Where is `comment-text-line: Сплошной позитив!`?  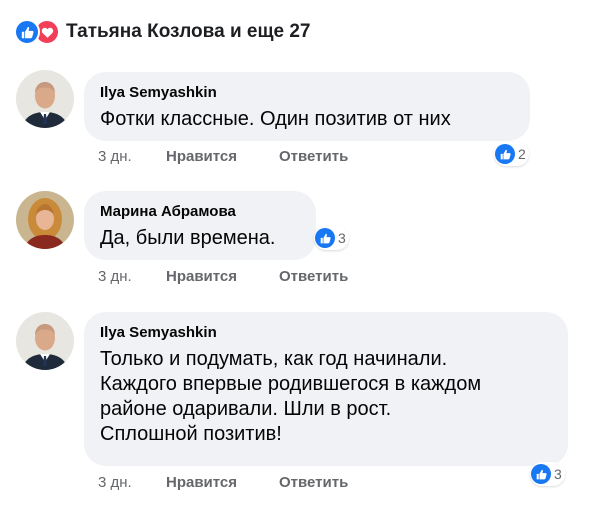 comment-text-line: Сплошной позитив! is located at coordinates (191, 434).